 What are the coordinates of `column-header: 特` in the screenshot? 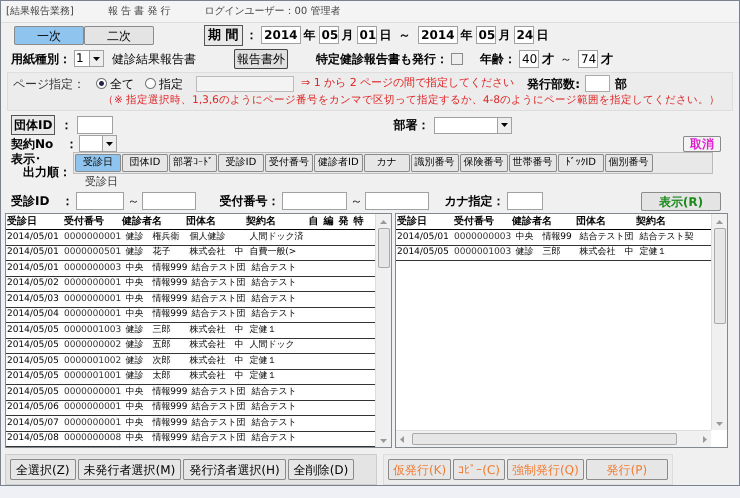 It's located at (358, 221).